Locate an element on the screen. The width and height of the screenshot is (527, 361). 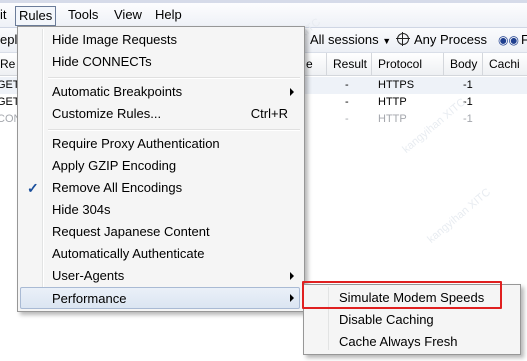
process-filter-button: Any Process is located at coordinates (441, 40).